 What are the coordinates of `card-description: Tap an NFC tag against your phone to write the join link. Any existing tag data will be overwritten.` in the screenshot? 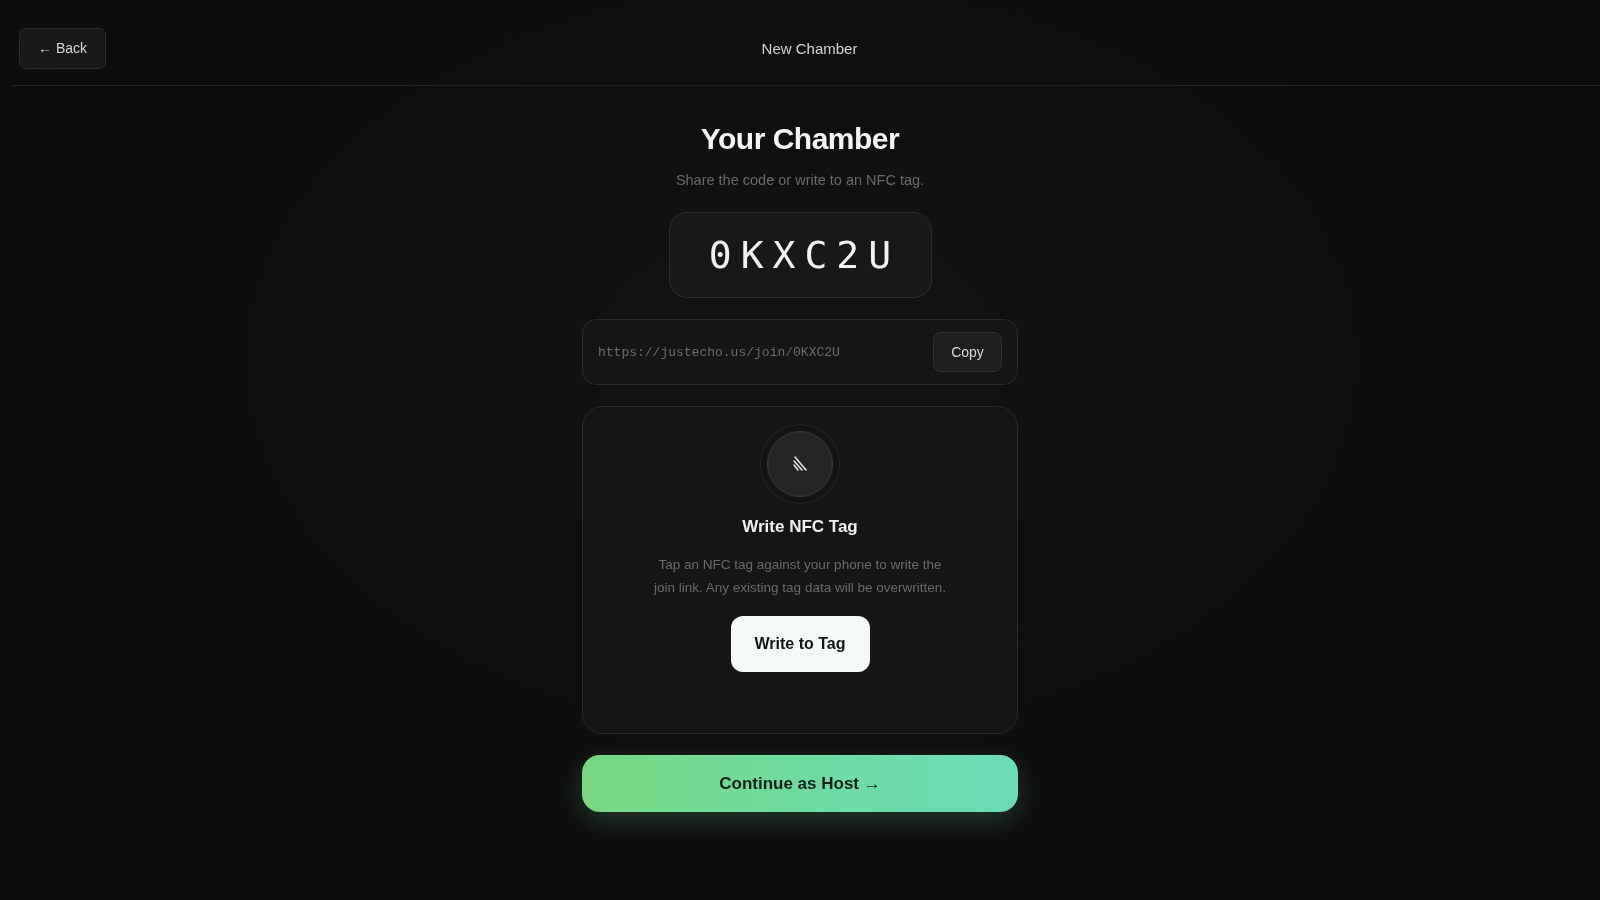 It's located at (799, 576).